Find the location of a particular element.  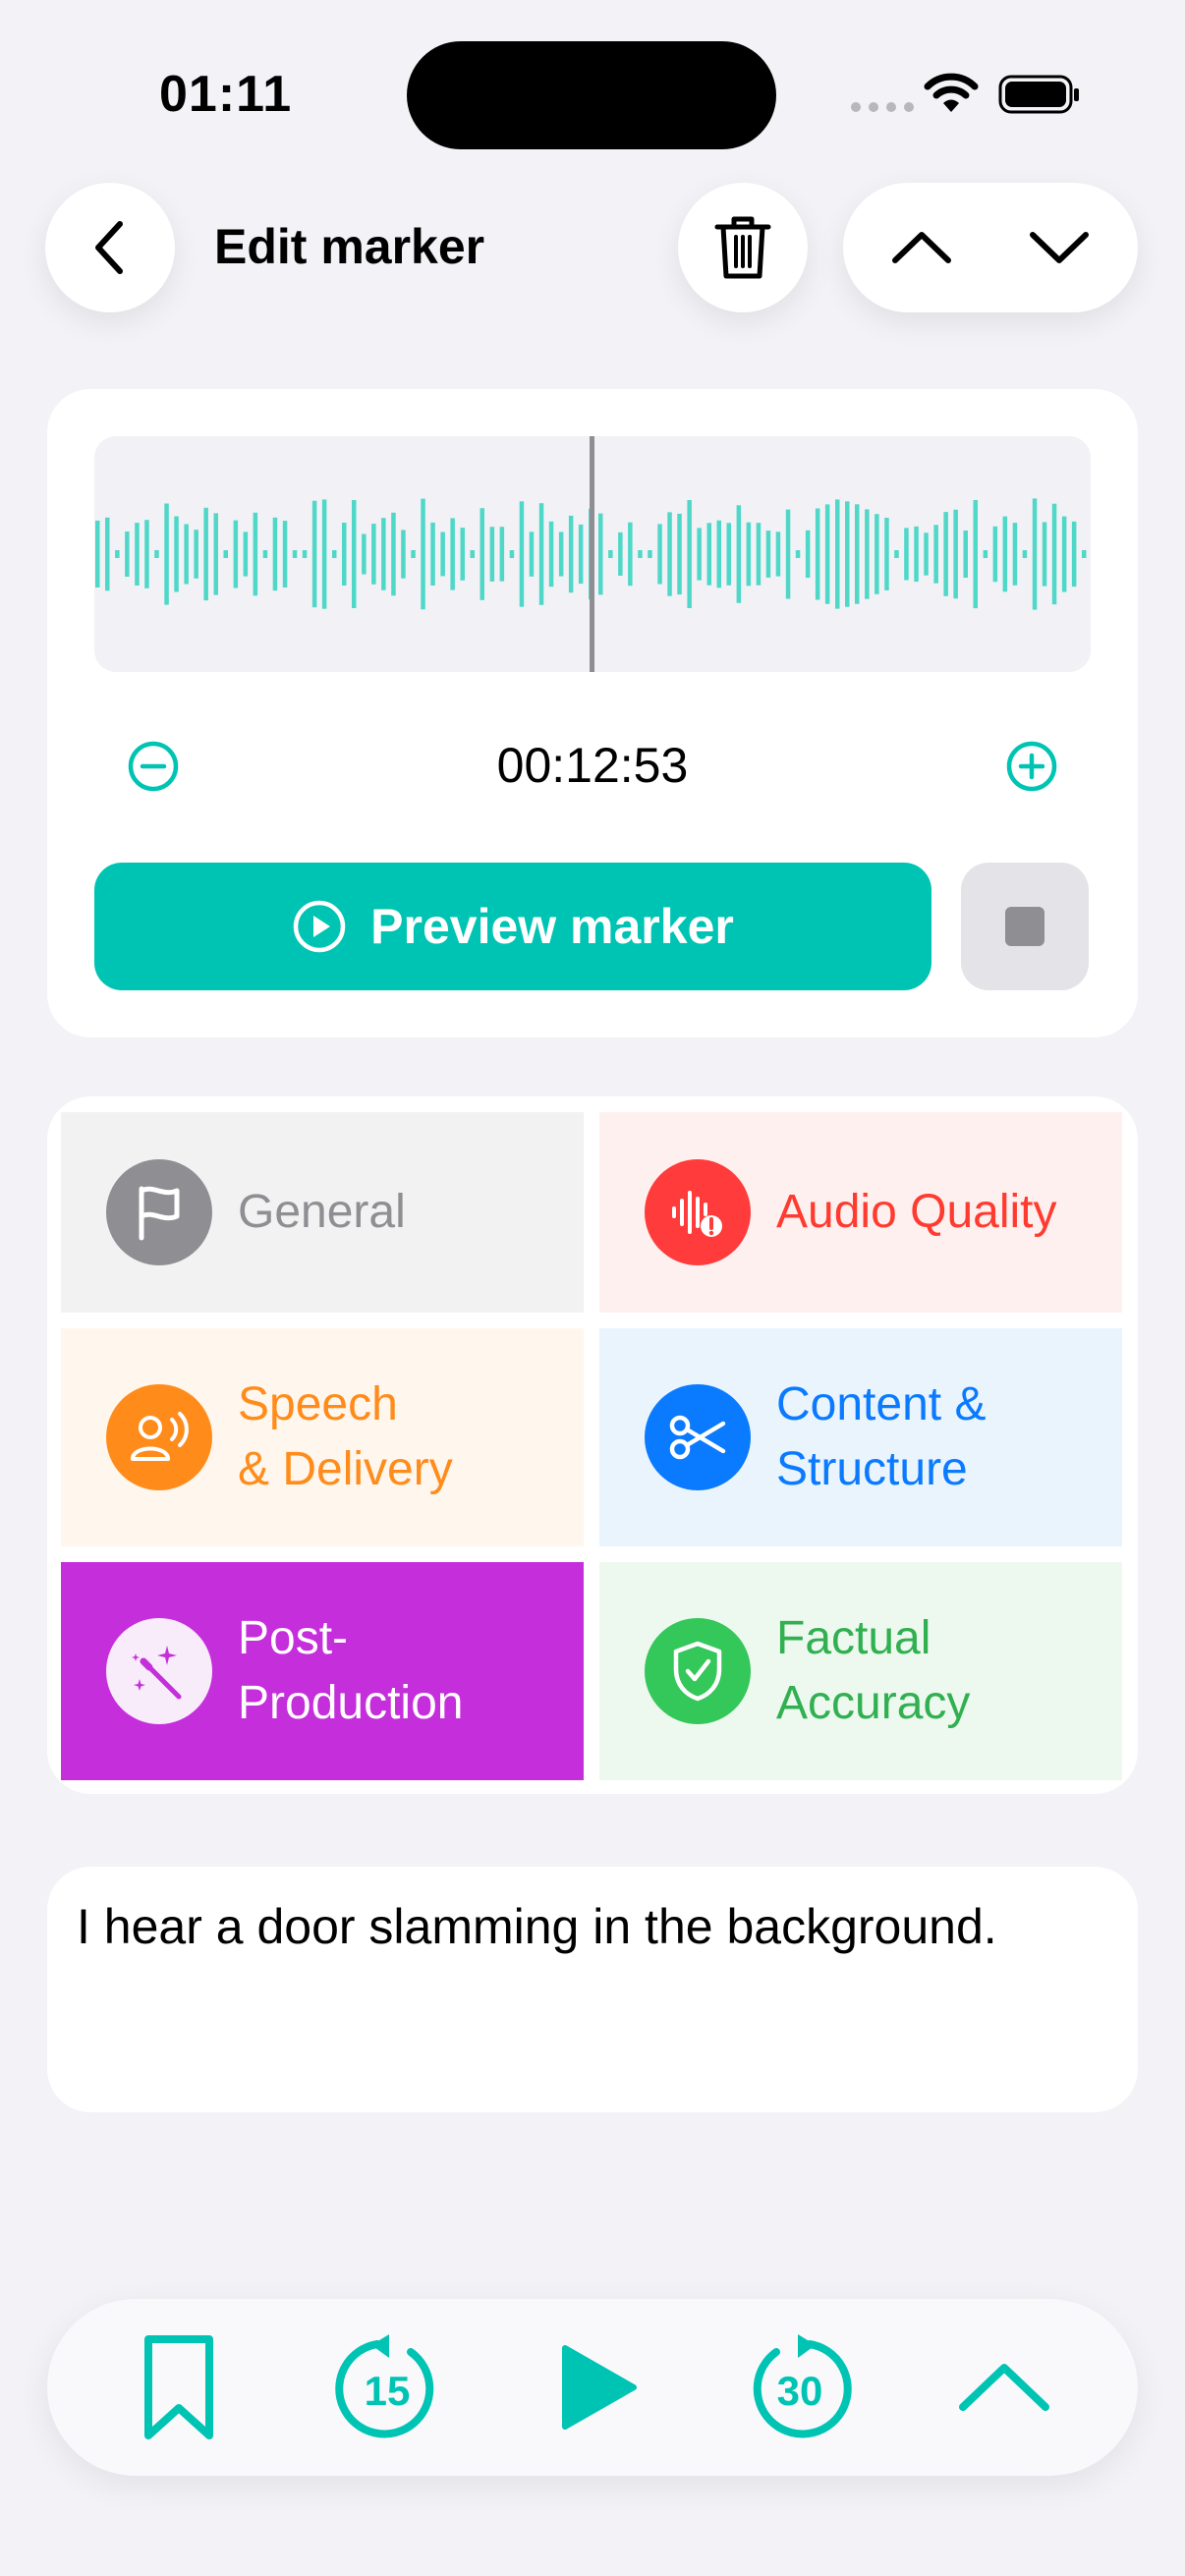

back-button is located at coordinates (110, 247).